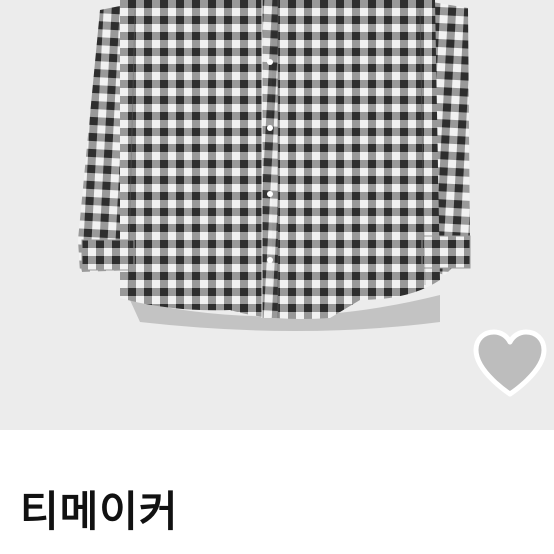 This screenshot has height=554, width=554. I want to click on product-brand: 티메이커, so click(99, 512).